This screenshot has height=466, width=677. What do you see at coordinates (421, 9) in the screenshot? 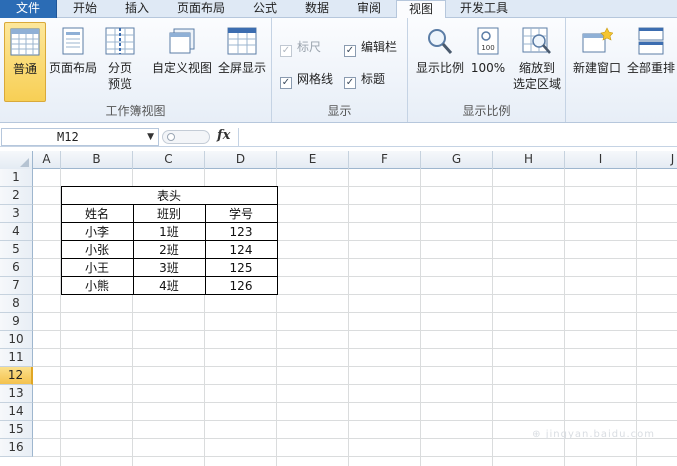
I see `tab-view: 视图` at bounding box center [421, 9].